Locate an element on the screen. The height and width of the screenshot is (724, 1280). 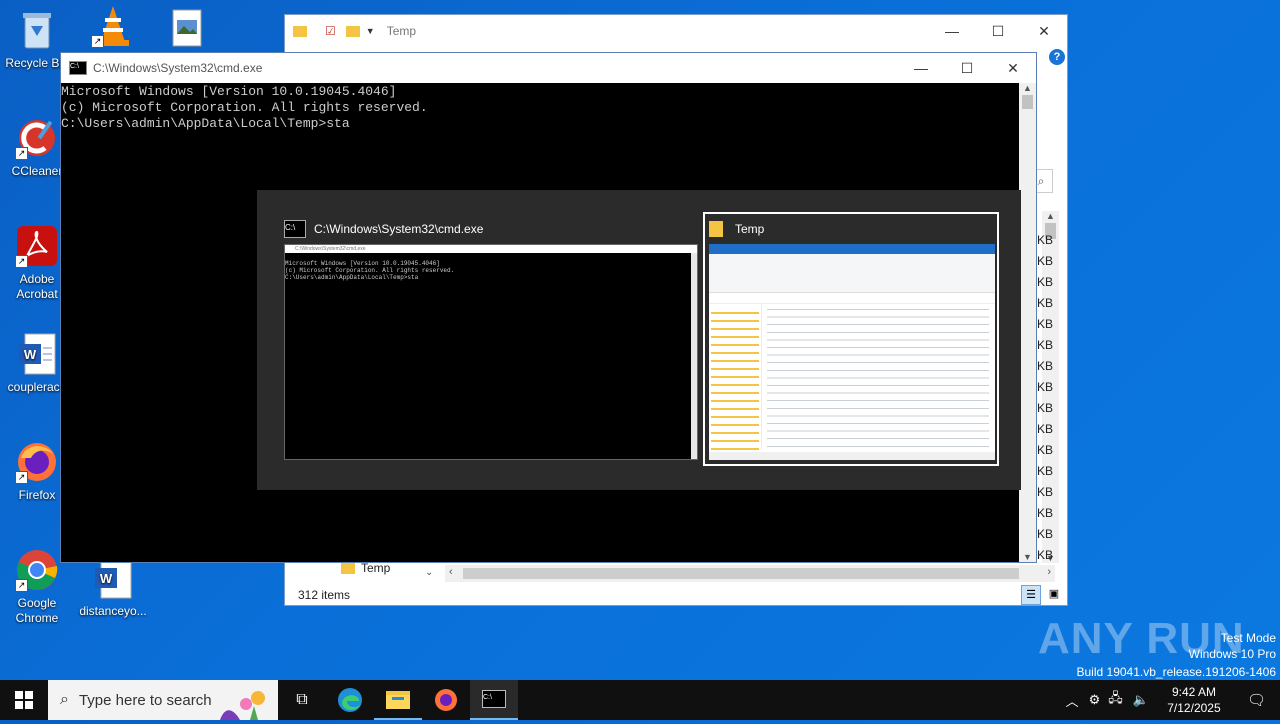
thumb-console-line: C:\Users\admin\AppData\Local\Temp>sta is located at coordinates (352, 277).